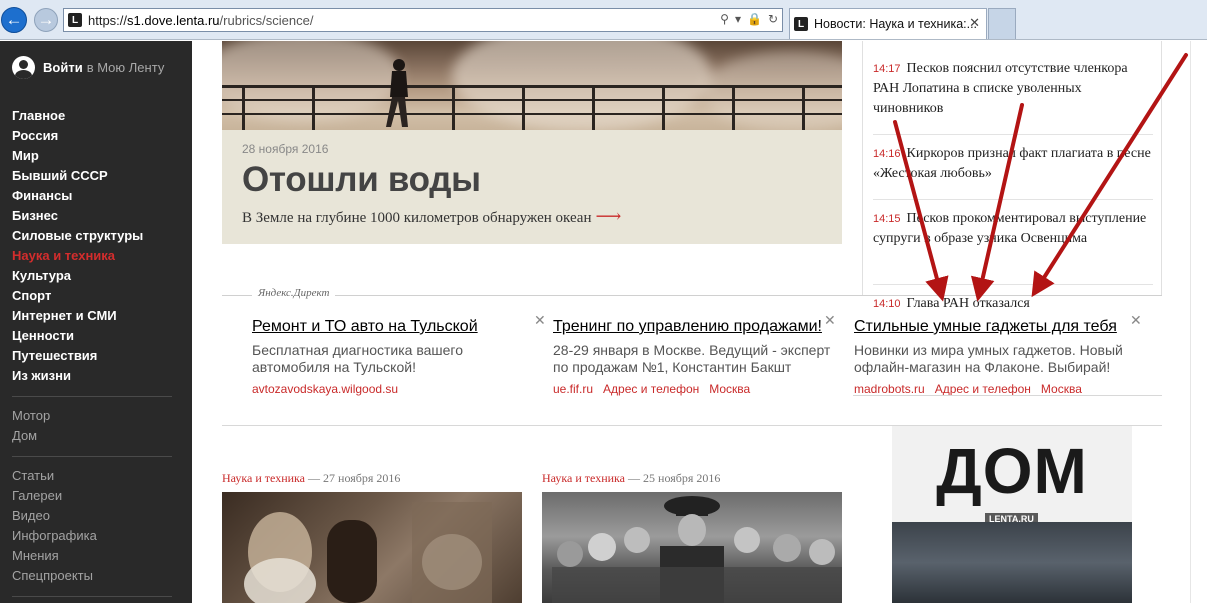 This screenshot has width=1207, height=603. What do you see at coordinates (77, 136) in the screenshot?
I see `sidebar-item: Россия` at bounding box center [77, 136].